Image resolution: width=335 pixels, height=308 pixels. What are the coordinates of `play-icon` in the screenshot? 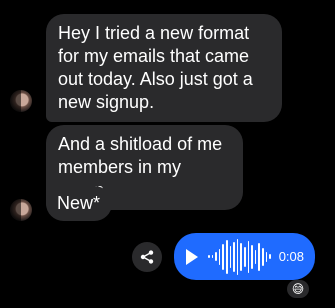 It's located at (192, 256).